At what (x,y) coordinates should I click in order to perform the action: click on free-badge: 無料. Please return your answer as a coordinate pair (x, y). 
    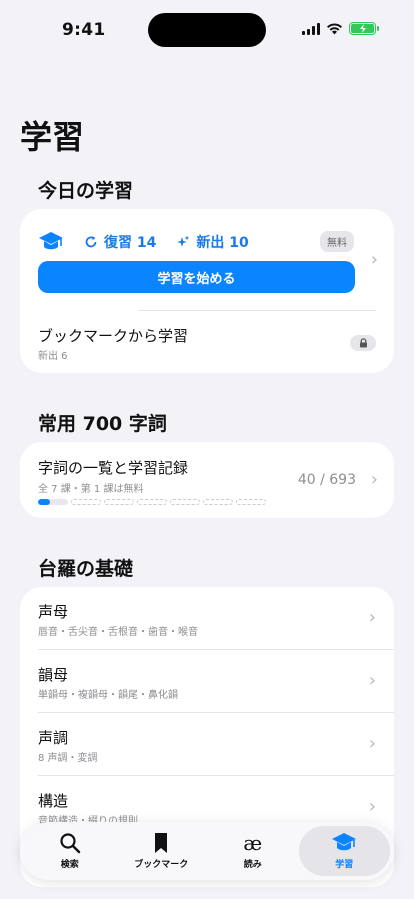
    Looking at the image, I should click on (337, 241).